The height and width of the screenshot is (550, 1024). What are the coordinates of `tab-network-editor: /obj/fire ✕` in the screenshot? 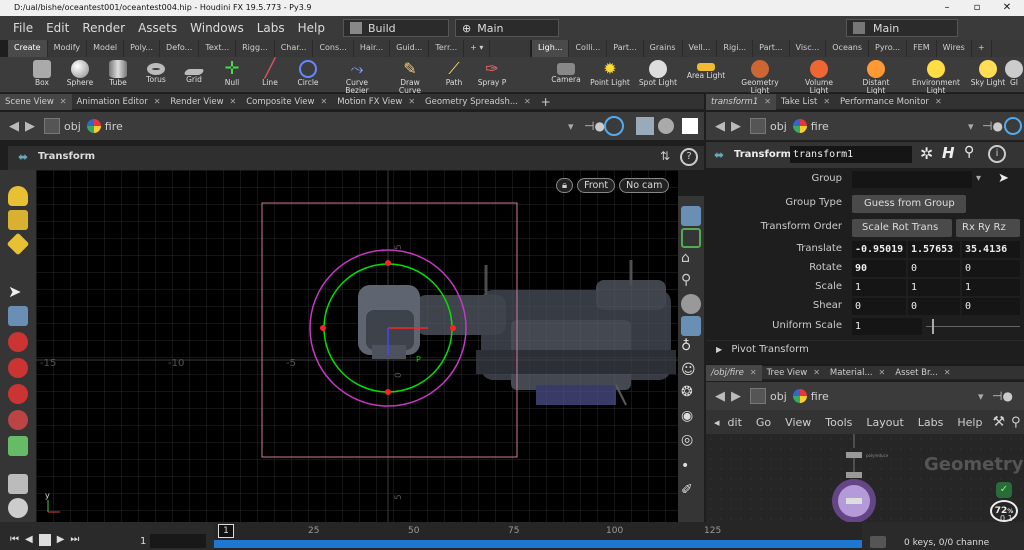 It's located at (734, 372).